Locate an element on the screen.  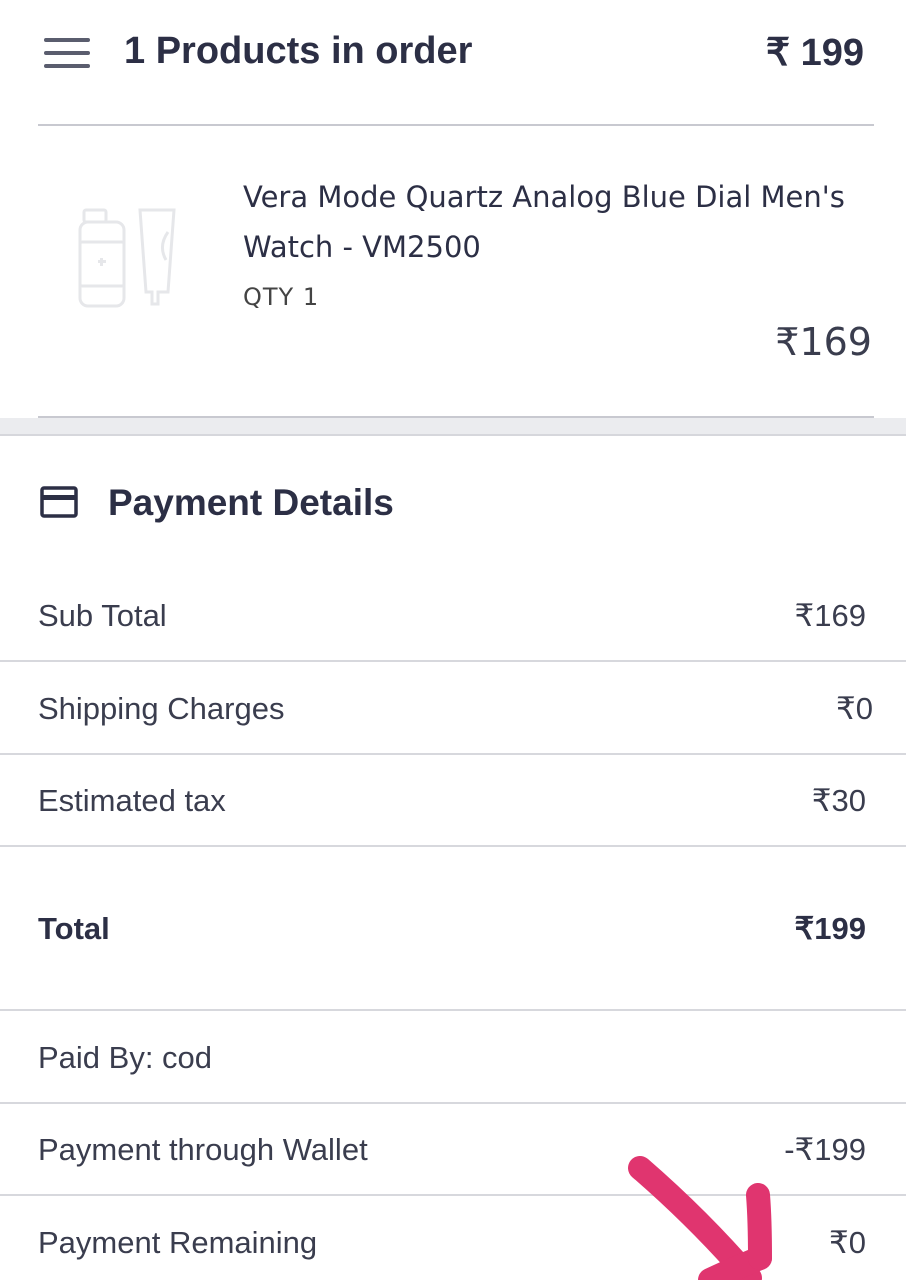
row-label: Sub Total is located at coordinates (102, 615).